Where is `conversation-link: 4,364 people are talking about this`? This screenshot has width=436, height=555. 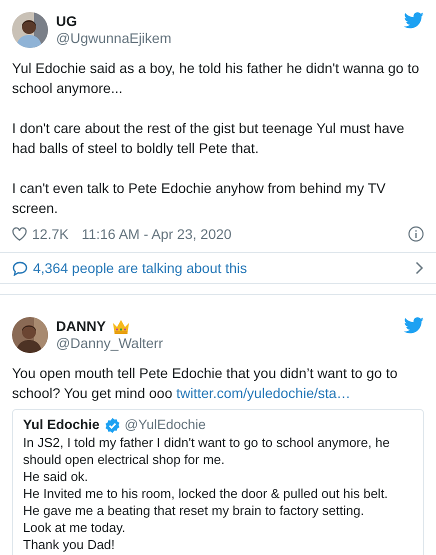
conversation-link: 4,364 people are talking about this is located at coordinates (218, 268).